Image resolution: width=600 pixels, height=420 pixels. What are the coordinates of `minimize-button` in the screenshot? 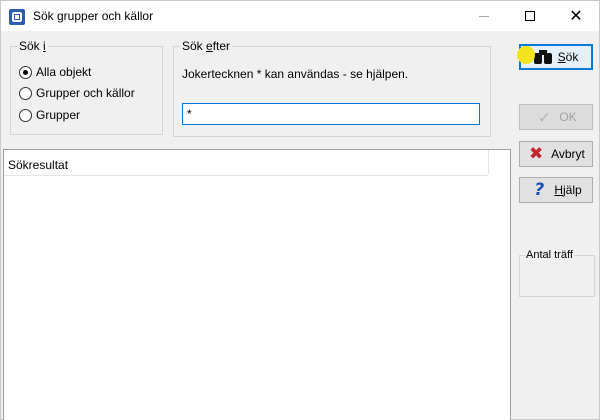 It's located at (484, 16).